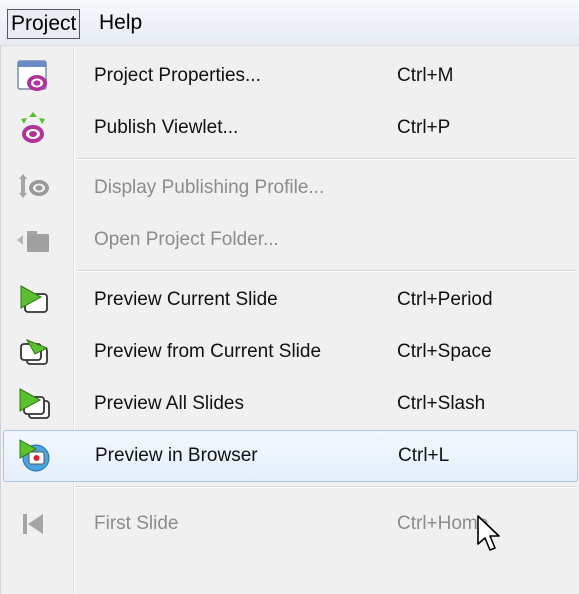  I want to click on menu-item-shortcut: Ctrl+Space, so click(444, 351).